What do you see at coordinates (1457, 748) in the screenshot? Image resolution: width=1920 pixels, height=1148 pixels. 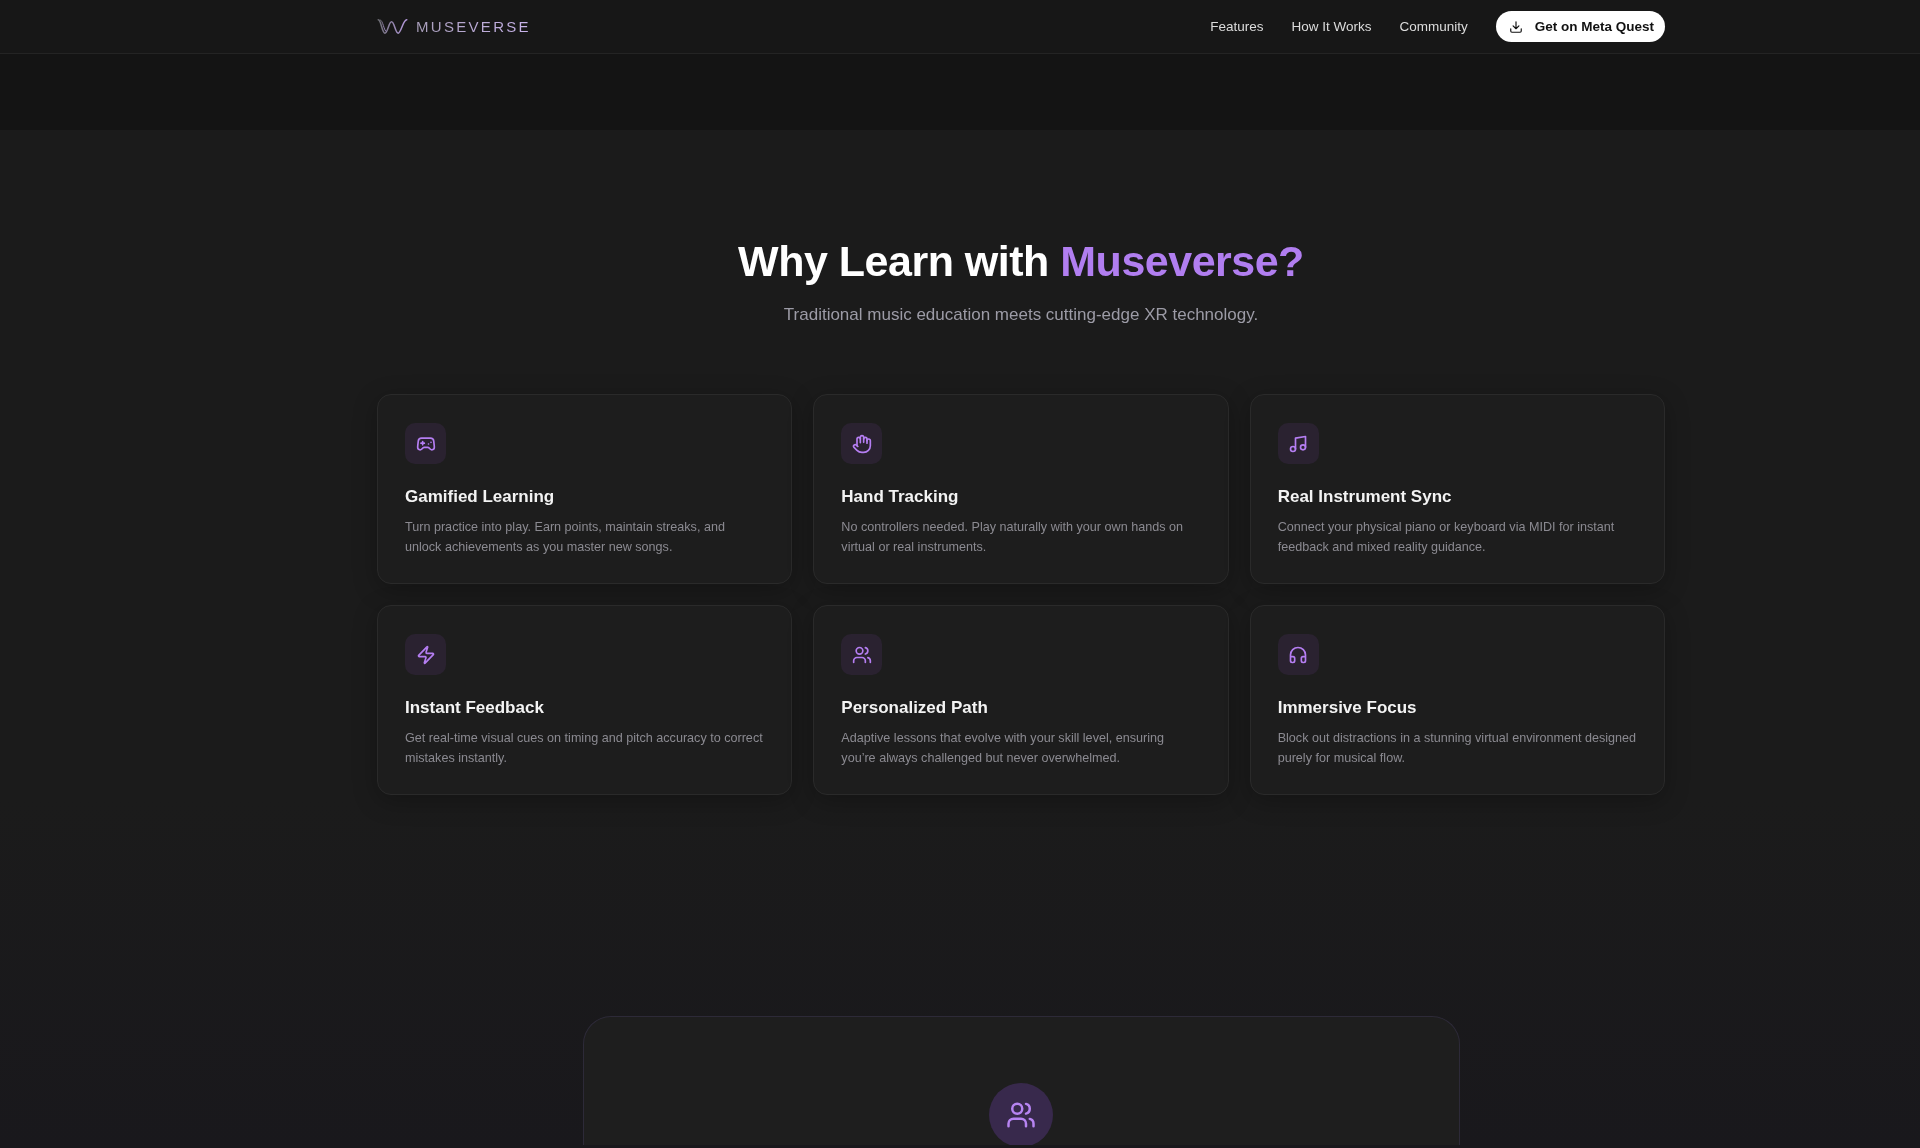 I see `card-description: Block out distractions in a stunning virtual environment designed purely for musical flow.` at bounding box center [1457, 748].